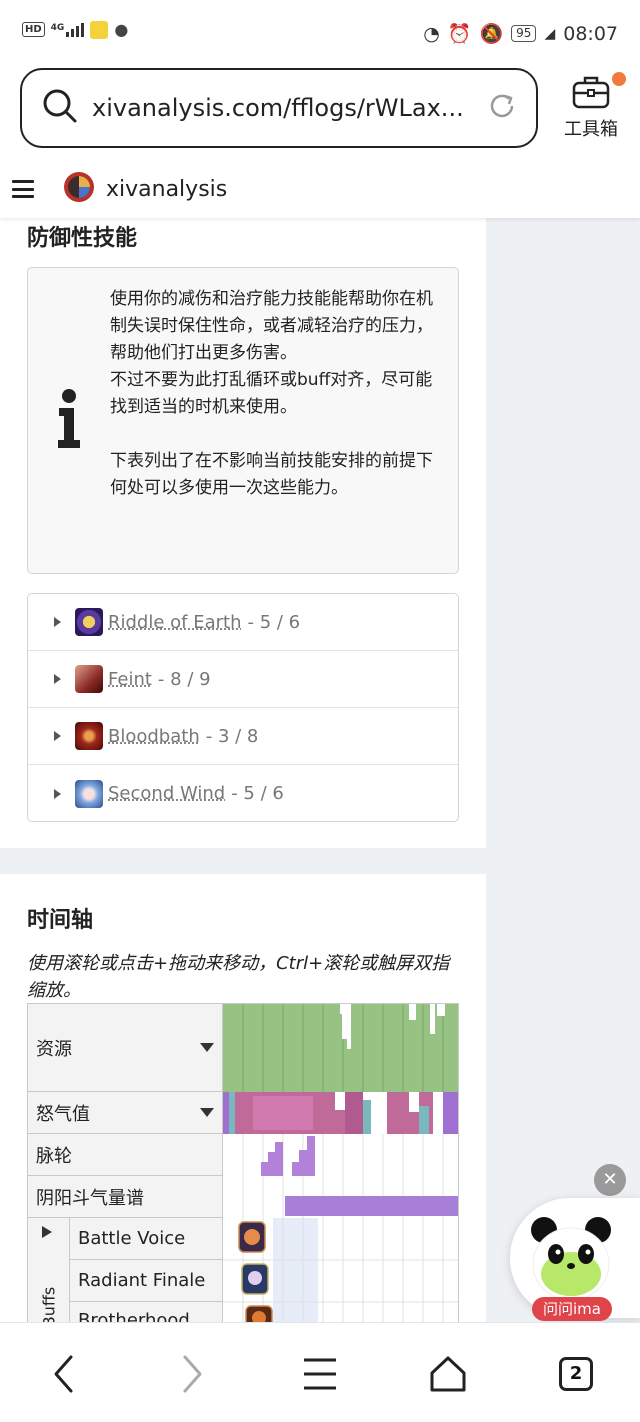 The image size is (640, 1422). I want to click on leaf-icon: ◢, so click(550, 33).